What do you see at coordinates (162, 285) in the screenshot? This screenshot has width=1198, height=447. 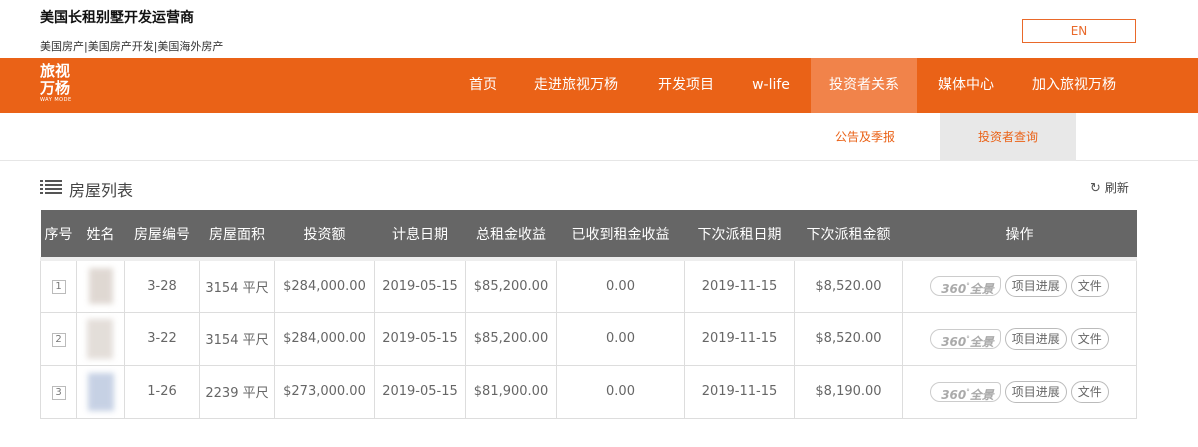 I see `house-no-cell: 3-28` at bounding box center [162, 285].